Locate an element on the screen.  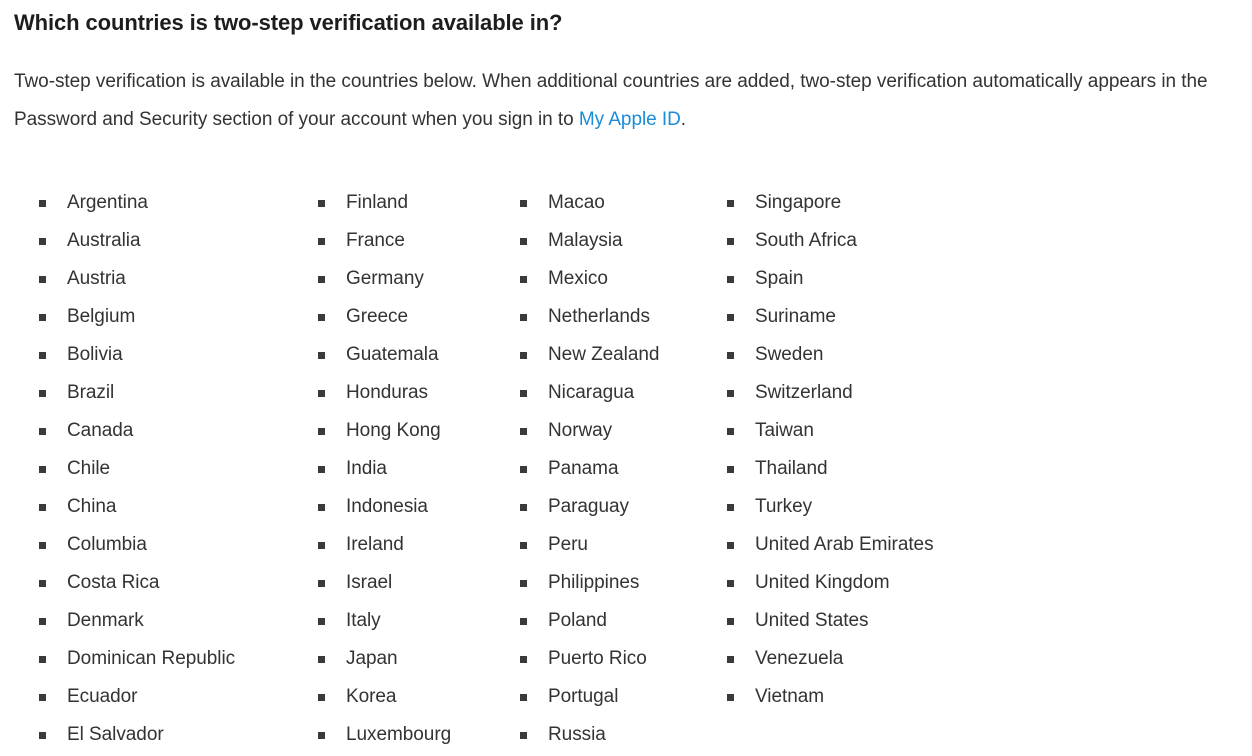
country-name: Luxembourg is located at coordinates (399, 734).